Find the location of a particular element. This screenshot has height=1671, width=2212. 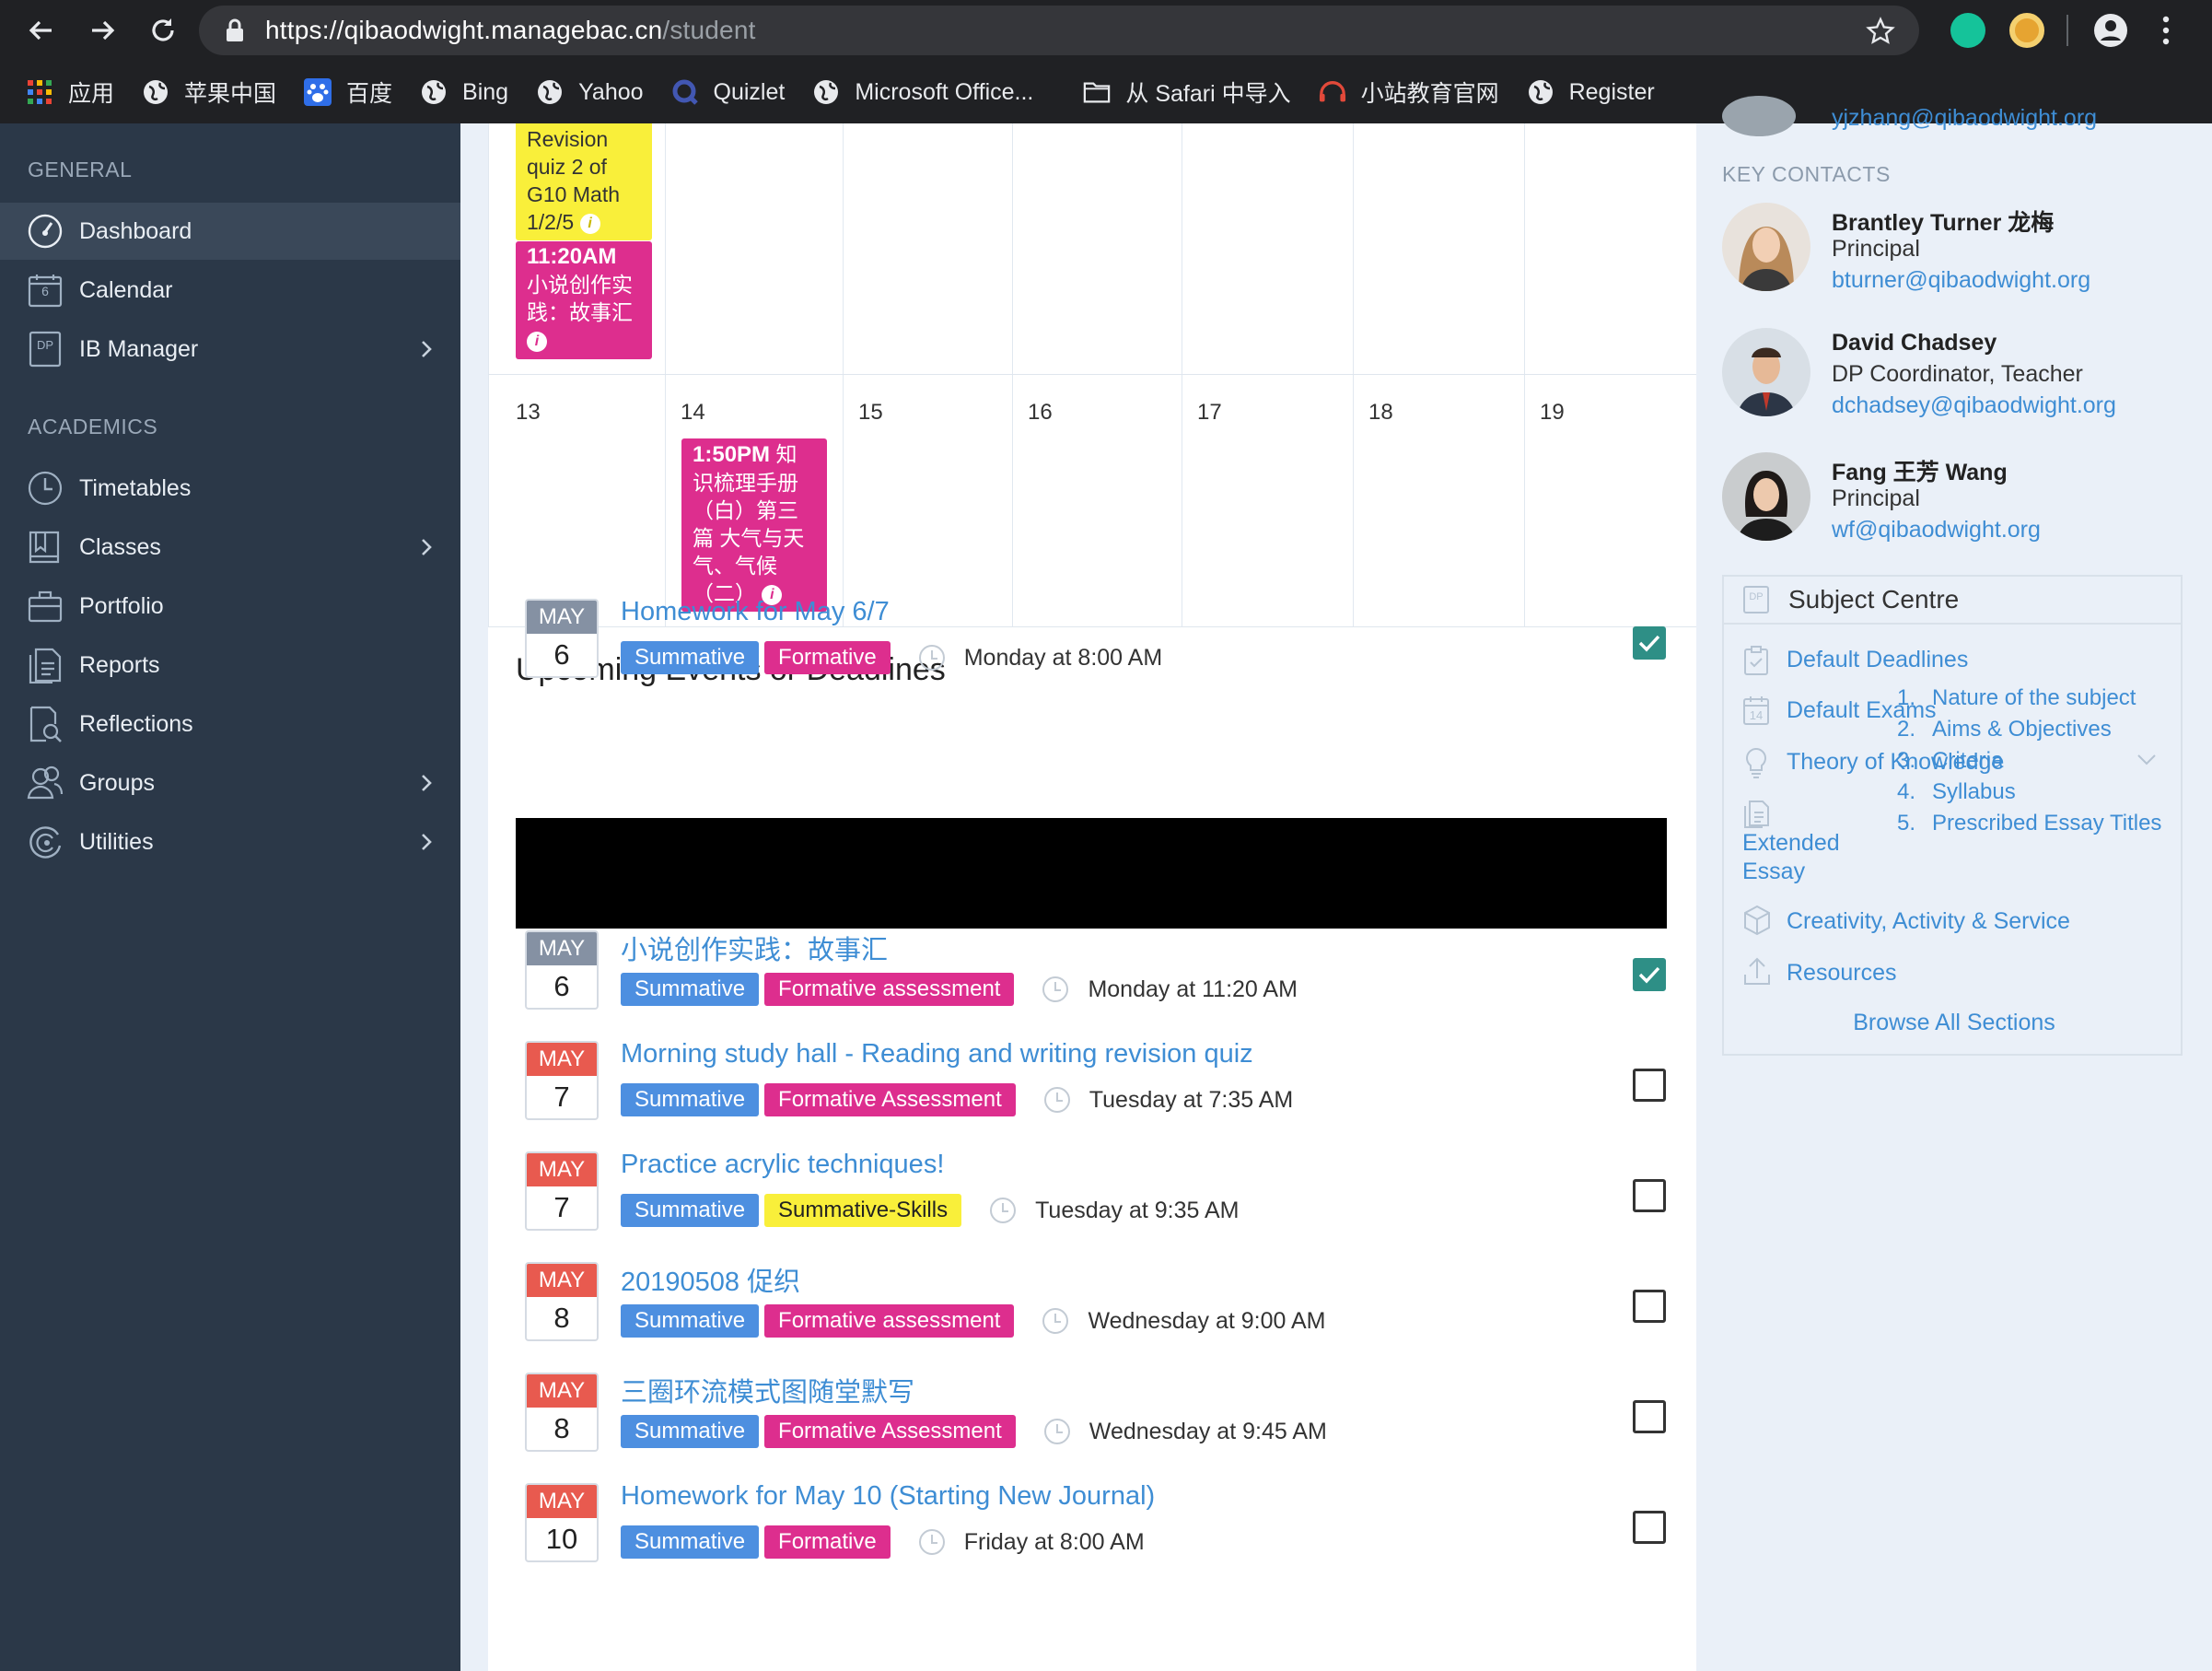

subject-link-cas: Creativity, Activity & Service is located at coordinates (1929, 922).